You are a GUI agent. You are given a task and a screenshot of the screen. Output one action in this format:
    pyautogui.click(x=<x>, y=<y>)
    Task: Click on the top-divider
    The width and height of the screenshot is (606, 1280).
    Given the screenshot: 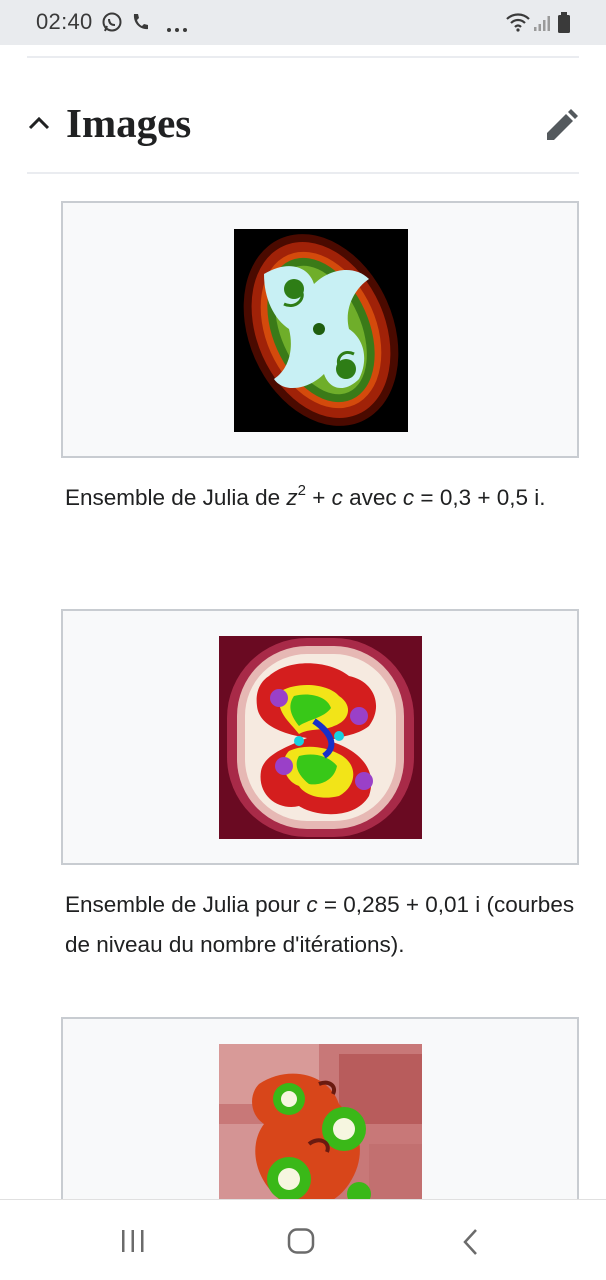 What is the action you would take?
    pyautogui.click(x=303, y=57)
    